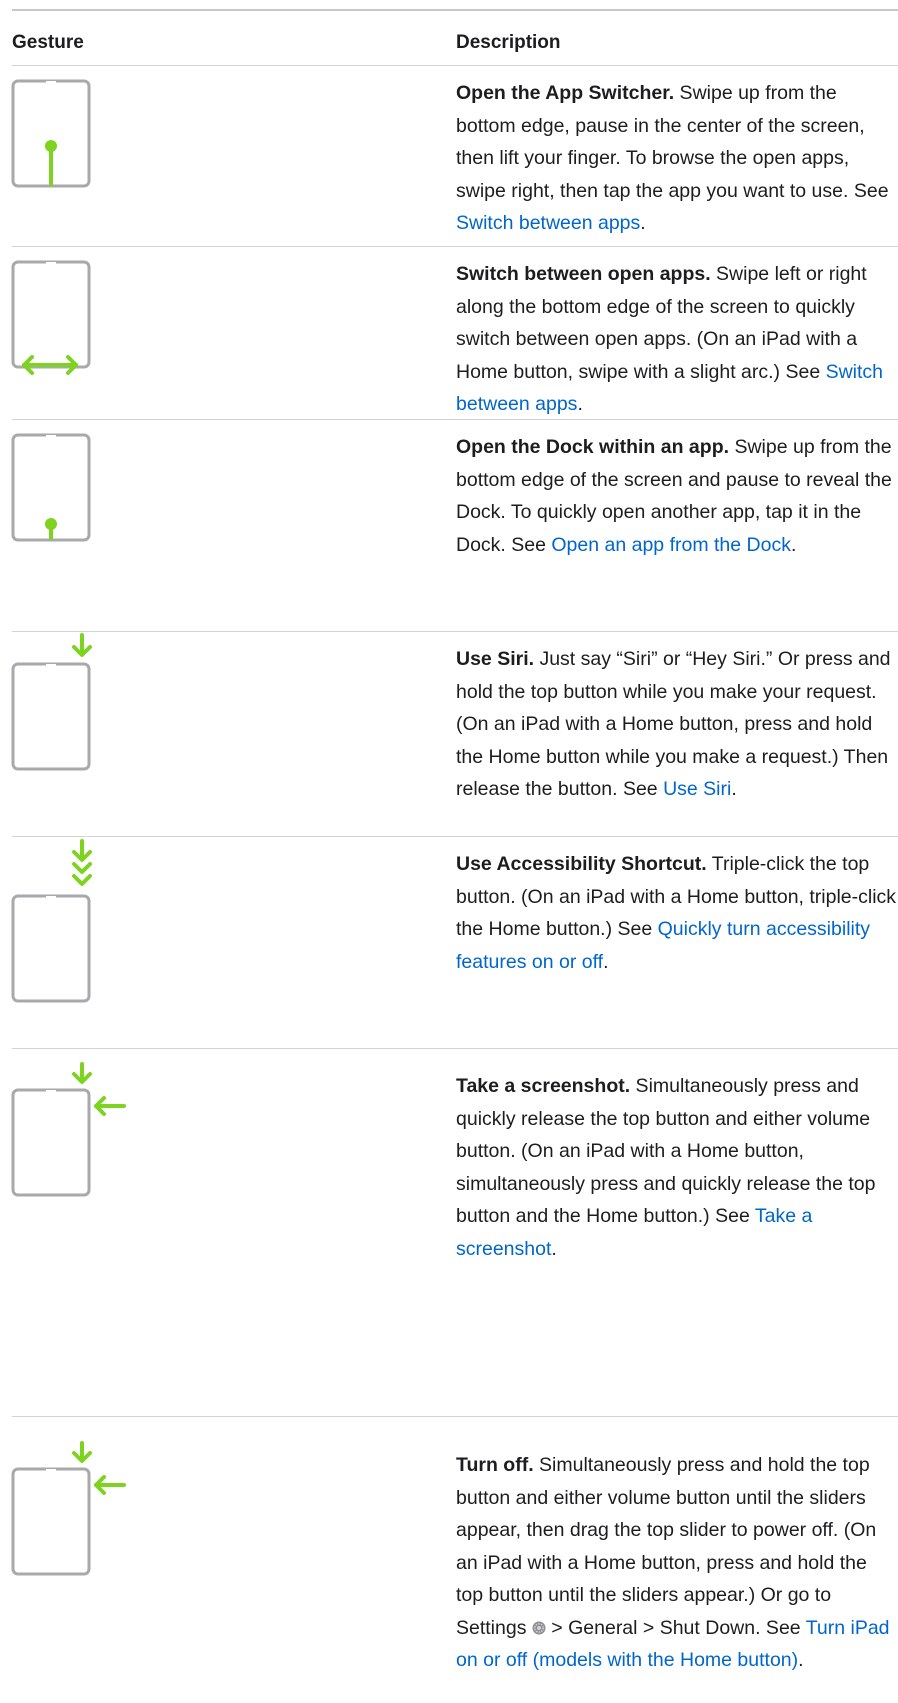 This screenshot has width=898, height=1703. Describe the element at coordinates (81, 1496) in the screenshot. I see `press-hold-top-and-volume-buttons-icon` at that location.